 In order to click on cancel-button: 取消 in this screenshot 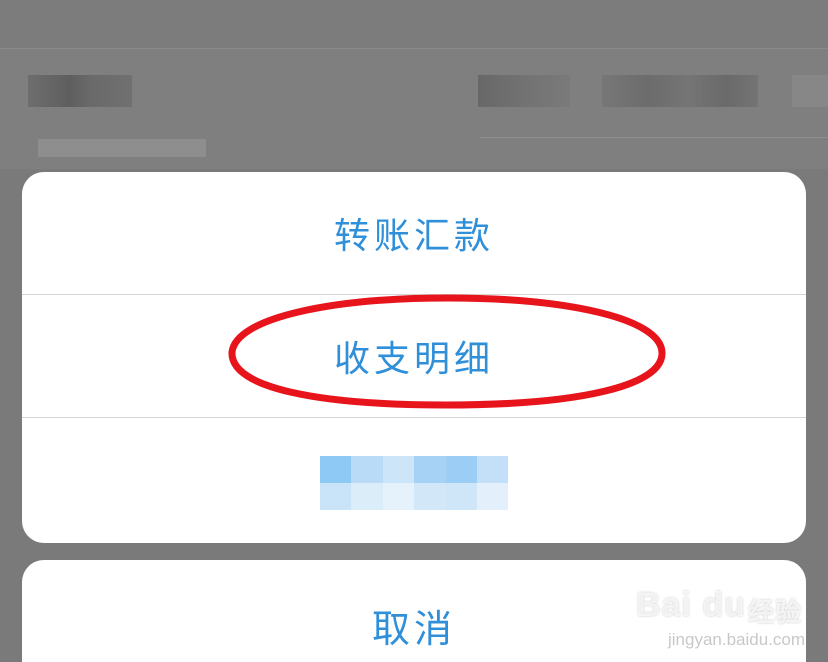, I will do `click(414, 611)`.